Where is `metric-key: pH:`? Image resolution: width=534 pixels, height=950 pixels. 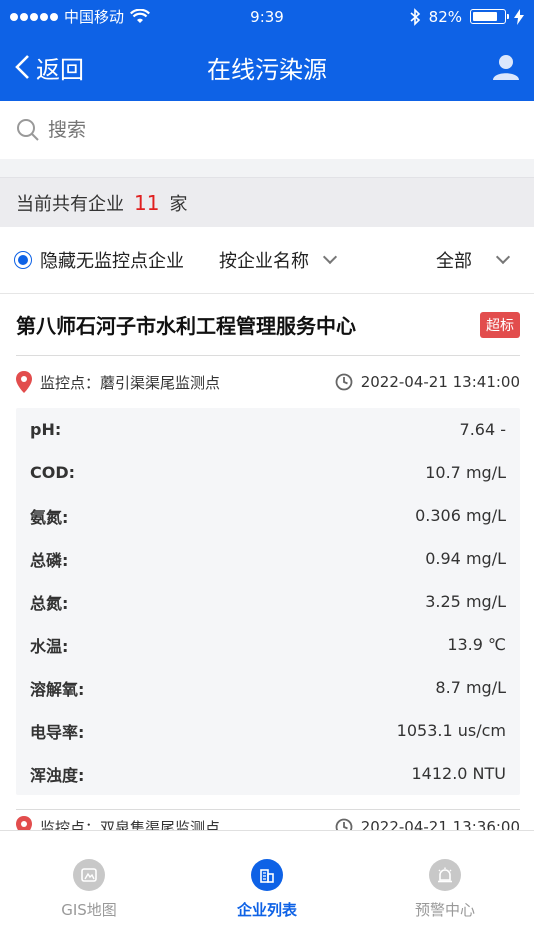
metric-key: pH: is located at coordinates (46, 429).